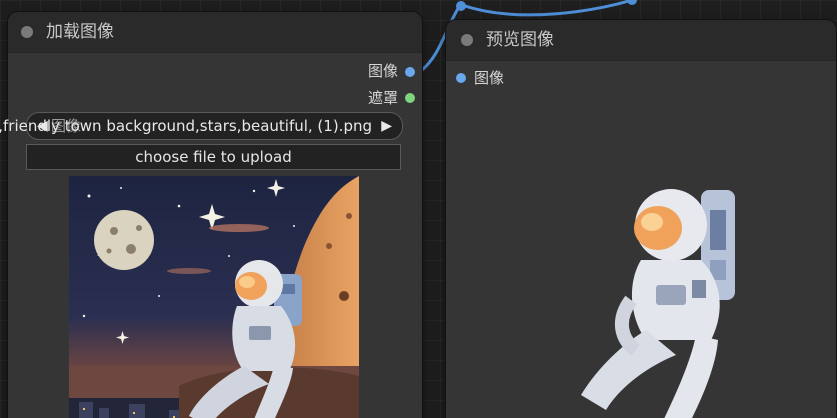  I want to click on link-top, so click(547, 8).